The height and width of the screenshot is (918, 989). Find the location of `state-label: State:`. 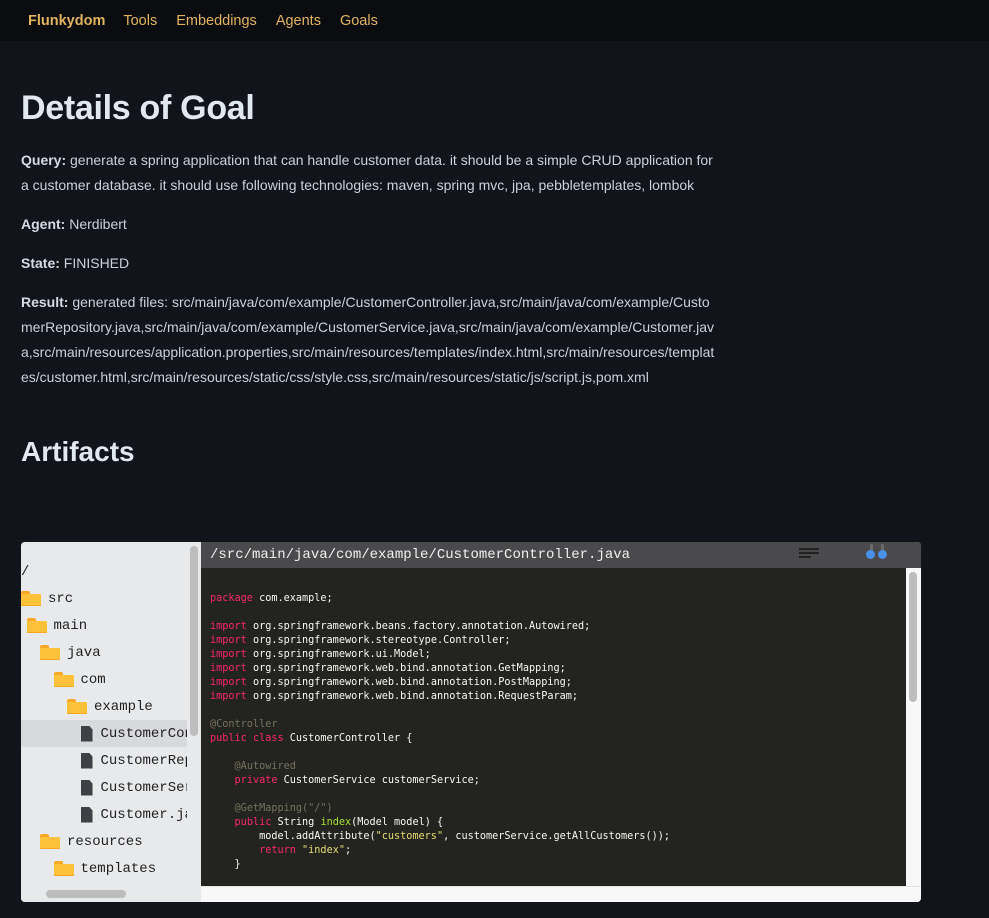

state-label: State: is located at coordinates (40, 263).